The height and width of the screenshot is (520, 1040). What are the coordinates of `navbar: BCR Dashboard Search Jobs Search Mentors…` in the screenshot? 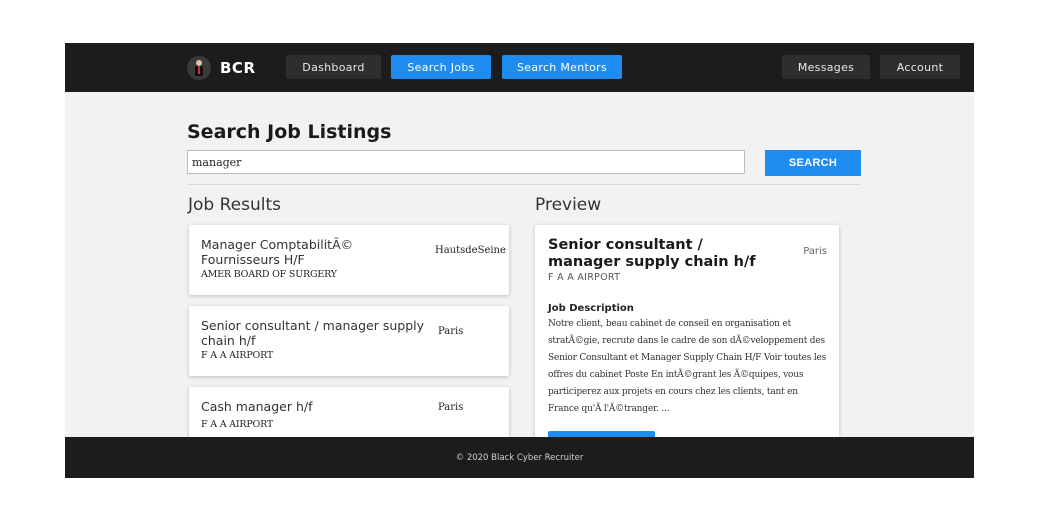 It's located at (519, 67).